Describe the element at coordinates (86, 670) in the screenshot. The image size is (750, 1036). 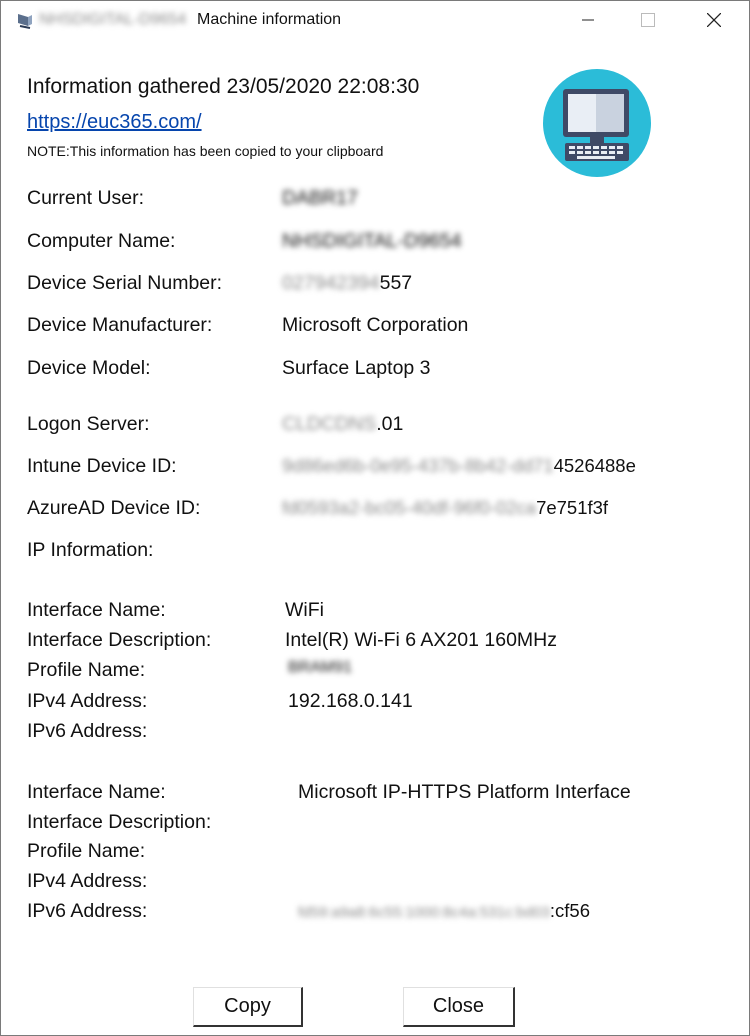
I see `interface-1-profile-label: Profile Name:` at that location.